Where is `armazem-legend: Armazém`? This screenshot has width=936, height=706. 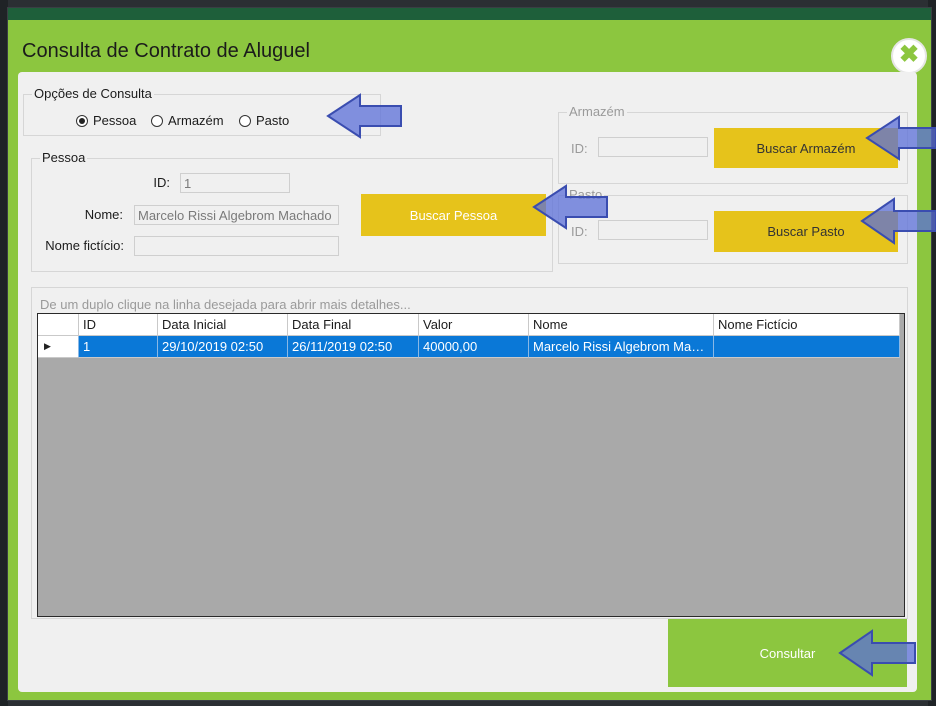
armazem-legend: Armazém is located at coordinates (597, 111).